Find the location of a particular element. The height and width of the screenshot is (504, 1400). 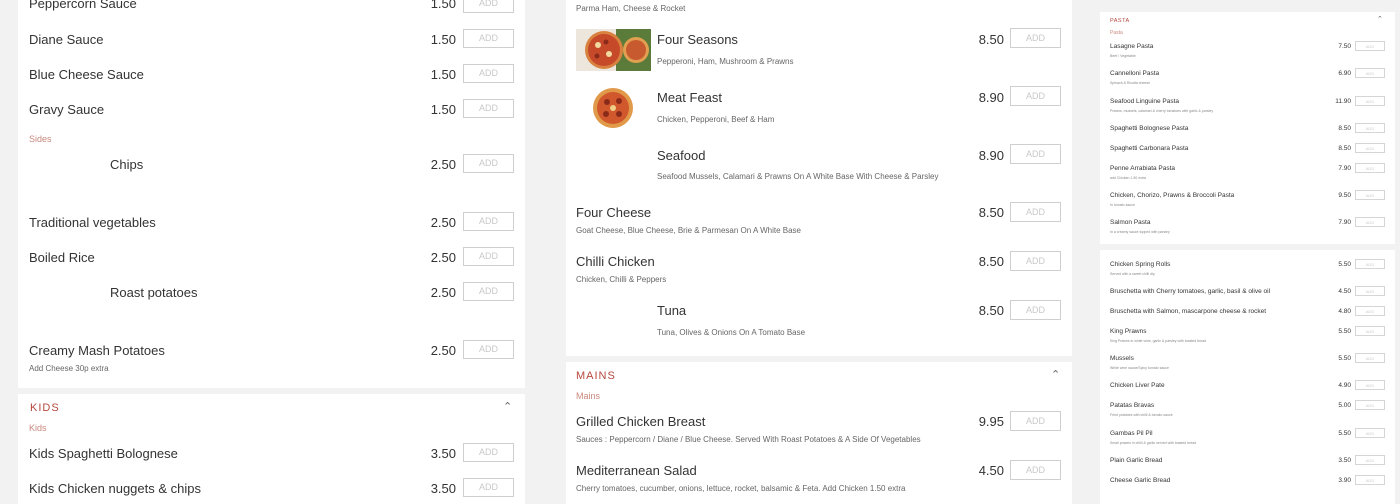

menu-item-name: Seafood Linguine Pasta is located at coordinates (1145, 101).